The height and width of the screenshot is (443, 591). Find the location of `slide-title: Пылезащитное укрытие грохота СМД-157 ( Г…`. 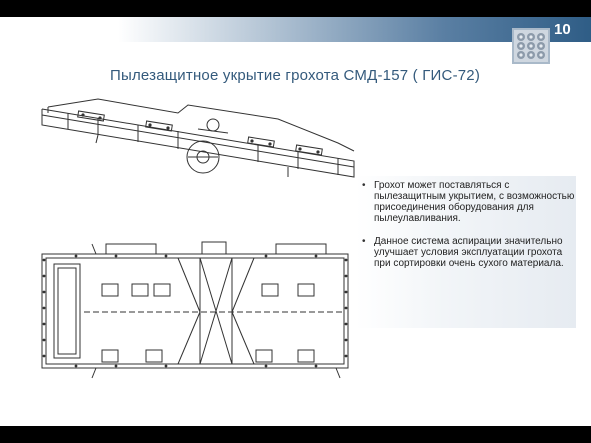

slide-title: Пылезащитное укрытие грохота СМД-157 ( Г… is located at coordinates (295, 75).